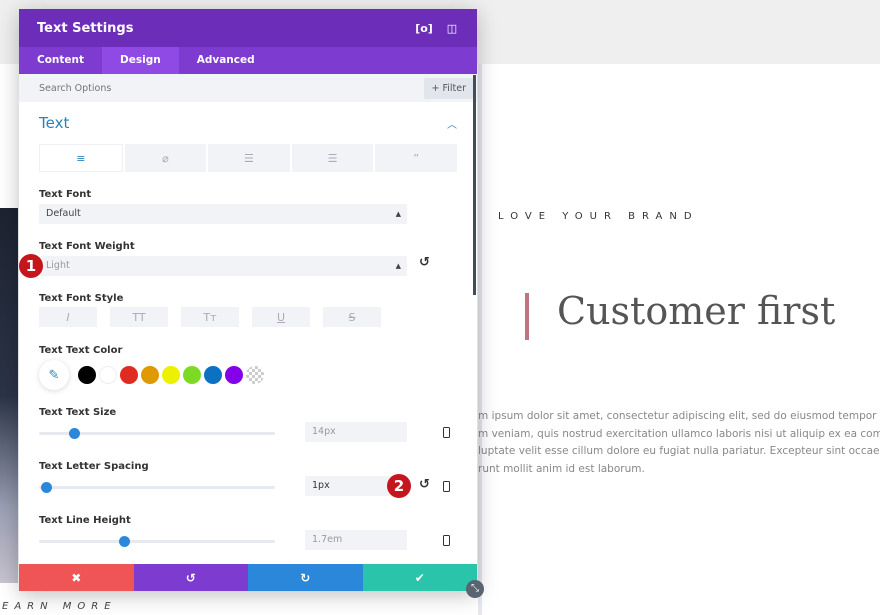  What do you see at coordinates (232, 88) in the screenshot?
I see `search-input` at bounding box center [232, 88].